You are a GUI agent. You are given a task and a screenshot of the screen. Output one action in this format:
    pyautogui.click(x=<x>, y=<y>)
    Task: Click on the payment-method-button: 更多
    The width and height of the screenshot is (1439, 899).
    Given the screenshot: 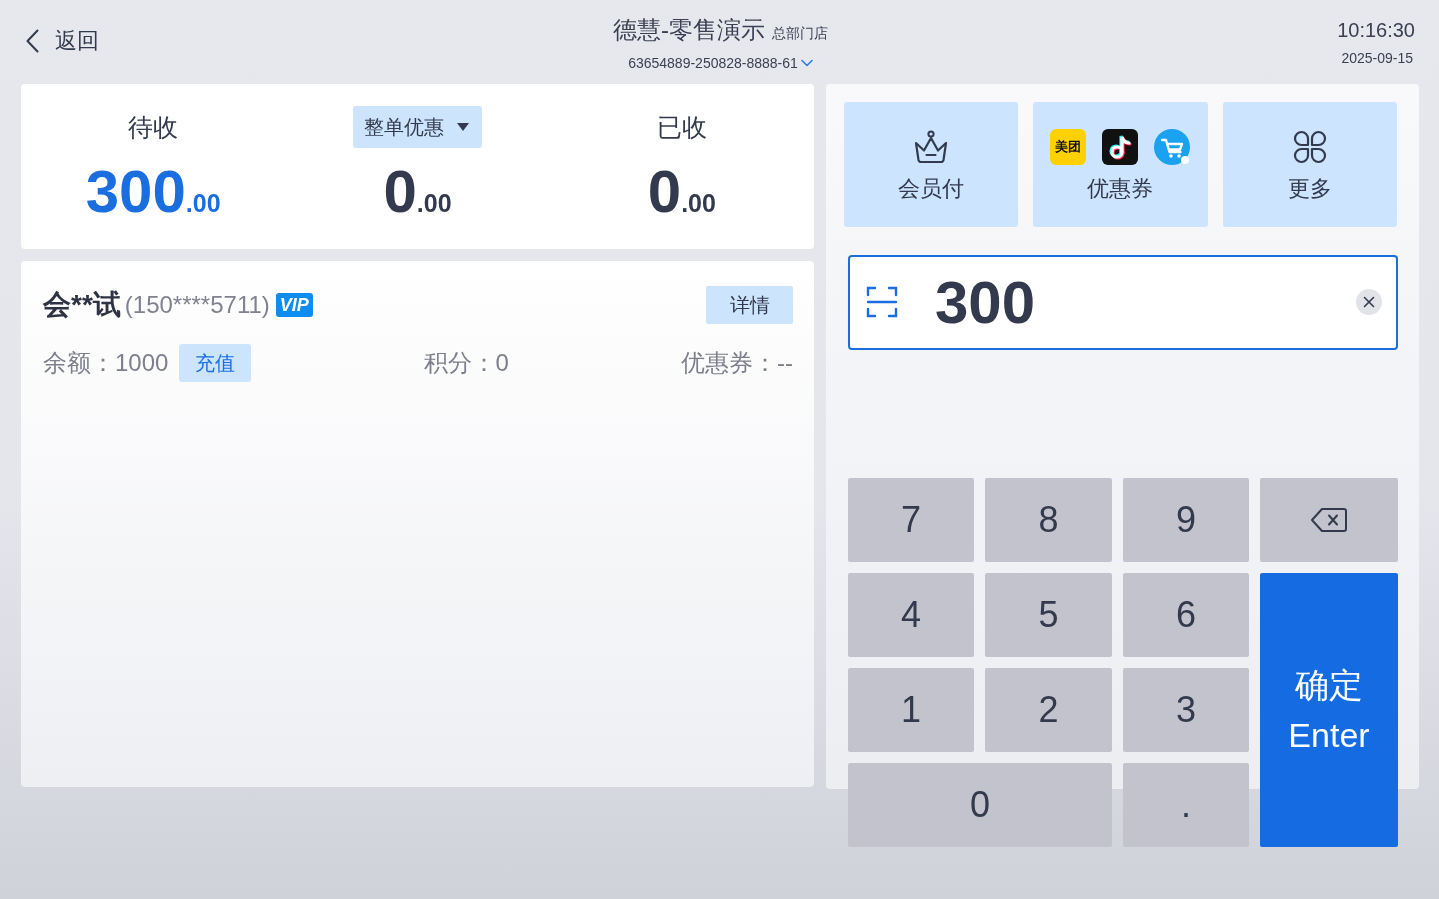 What is the action you would take?
    pyautogui.click(x=1309, y=164)
    